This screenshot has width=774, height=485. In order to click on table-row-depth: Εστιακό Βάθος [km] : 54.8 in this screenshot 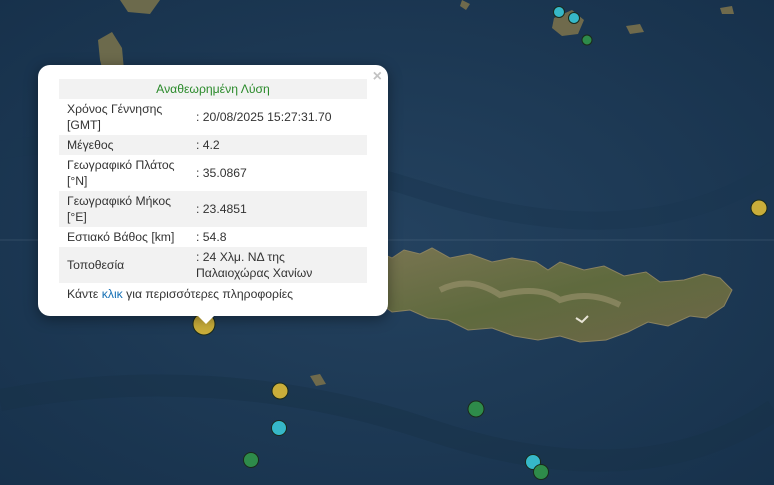, I will do `click(213, 237)`.